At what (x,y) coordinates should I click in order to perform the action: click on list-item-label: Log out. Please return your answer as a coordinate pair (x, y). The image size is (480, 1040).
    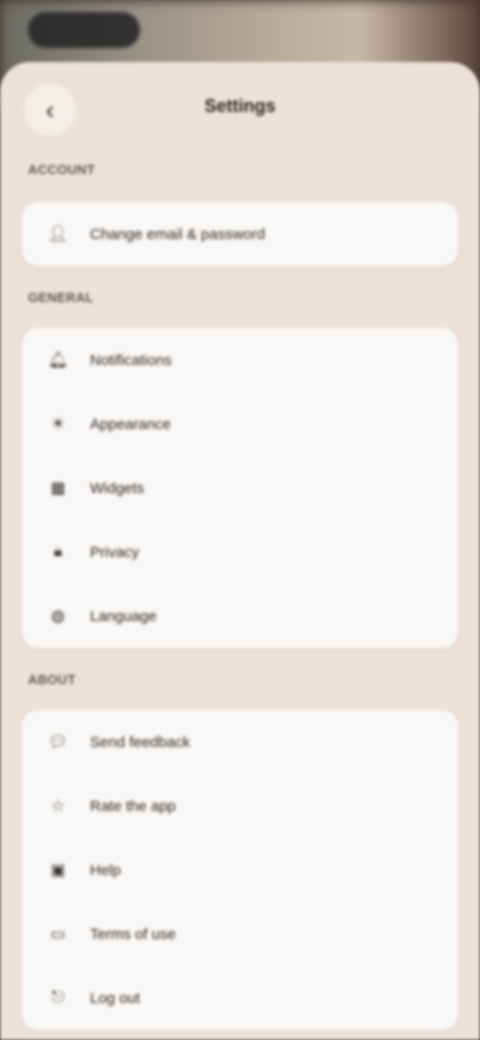
    Looking at the image, I should click on (115, 998).